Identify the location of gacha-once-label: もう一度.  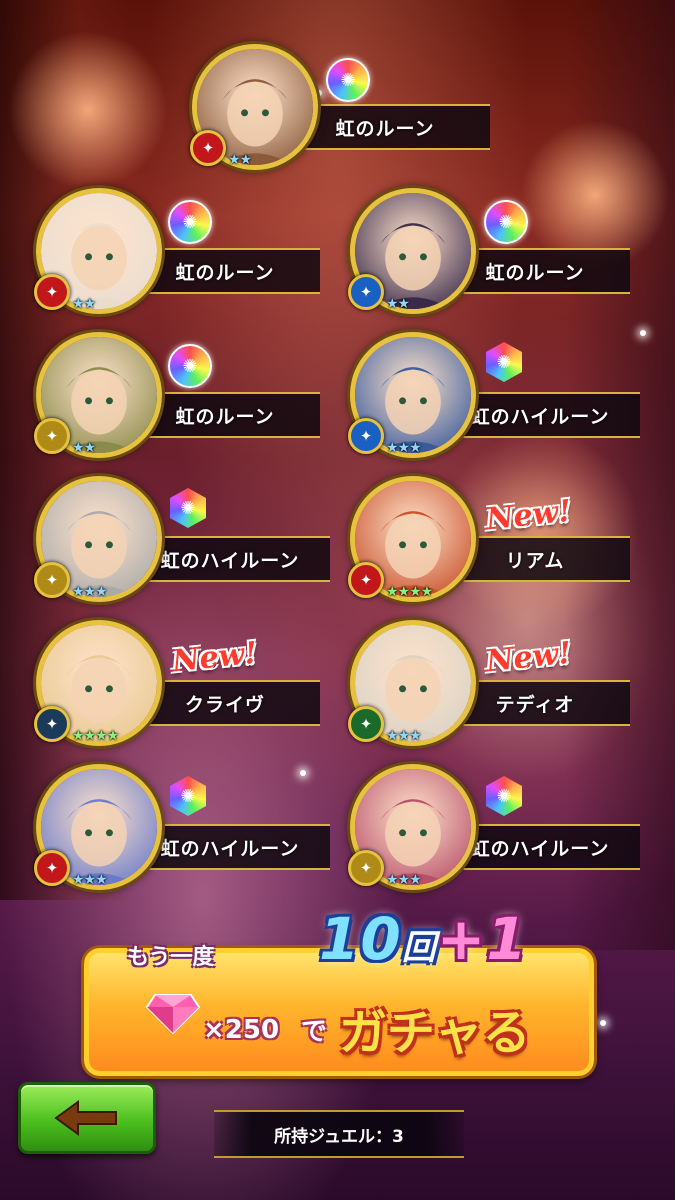
(171, 957).